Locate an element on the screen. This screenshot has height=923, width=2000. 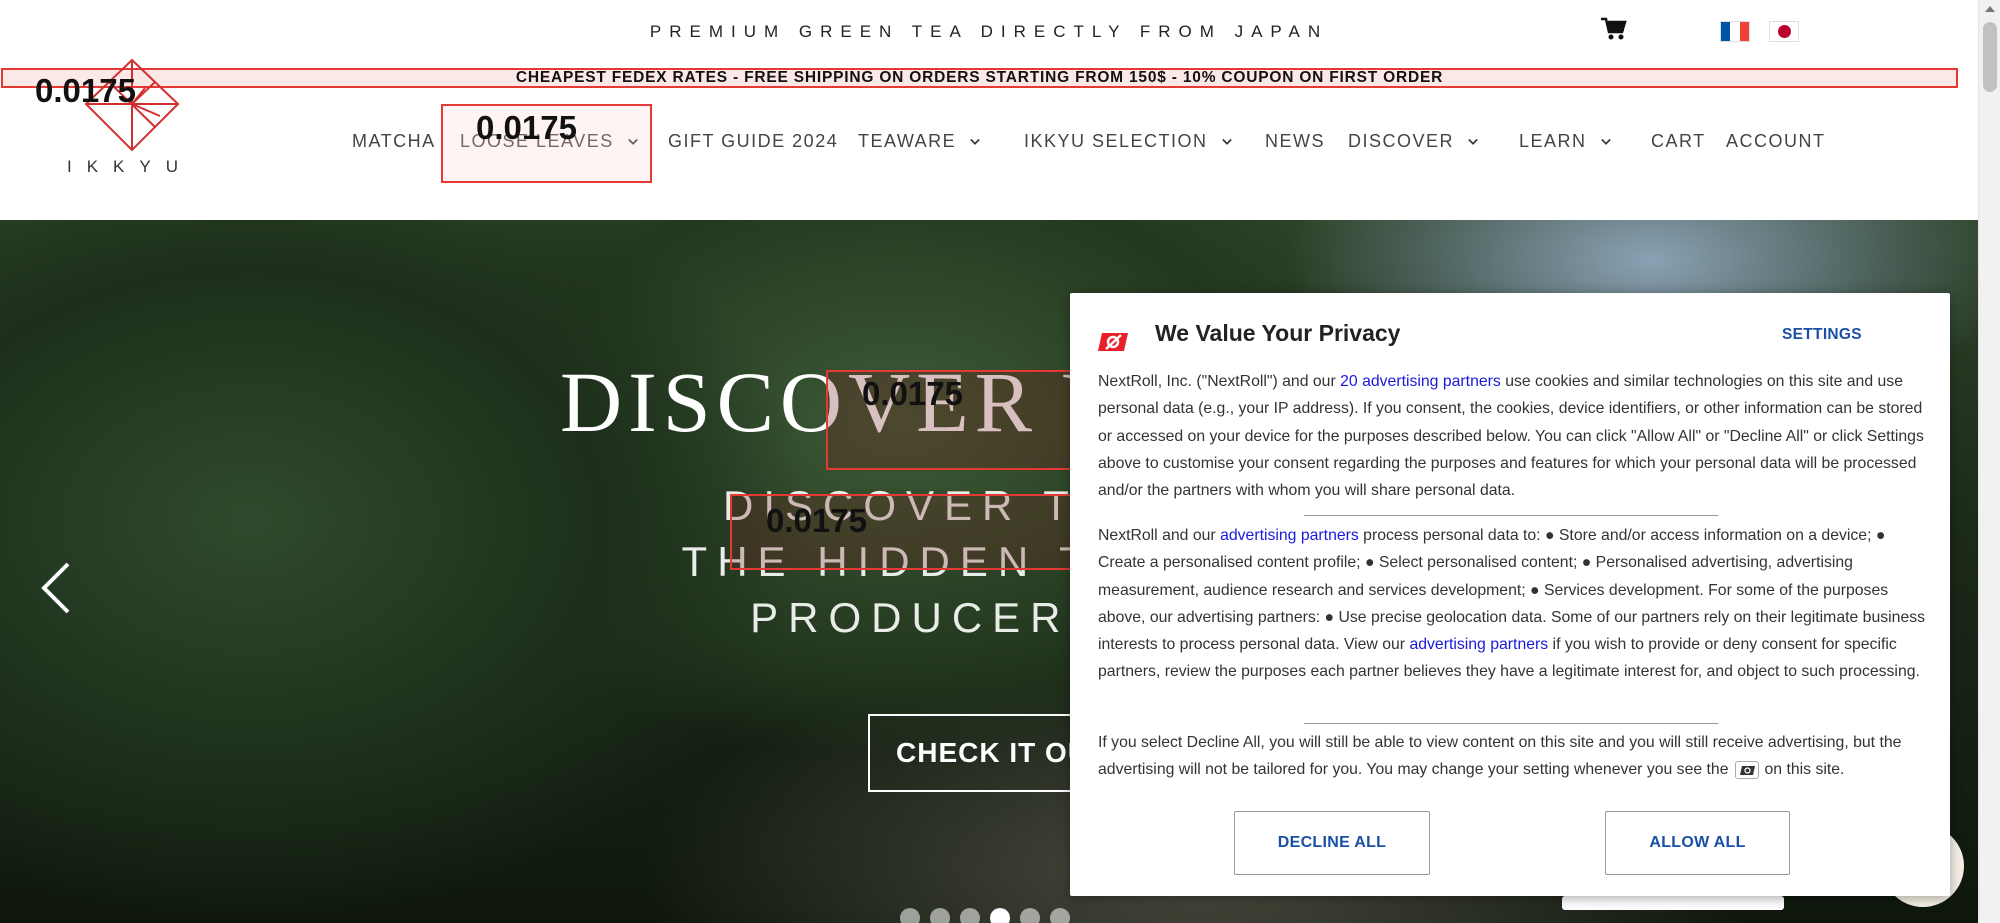
settings-link: SETTINGS is located at coordinates (1822, 335).